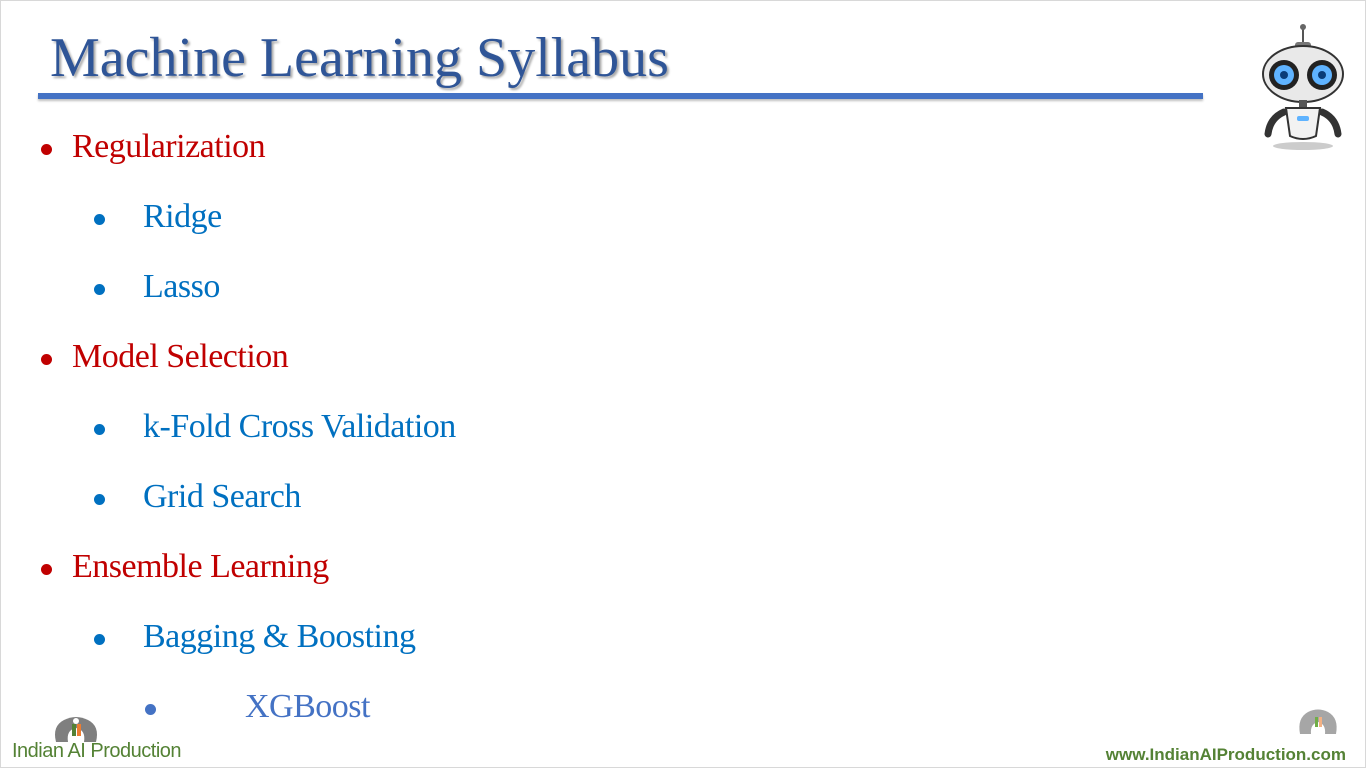 This screenshot has width=1366, height=768. Describe the element at coordinates (1303, 87) in the screenshot. I see `robot-mascot-icon` at that location.